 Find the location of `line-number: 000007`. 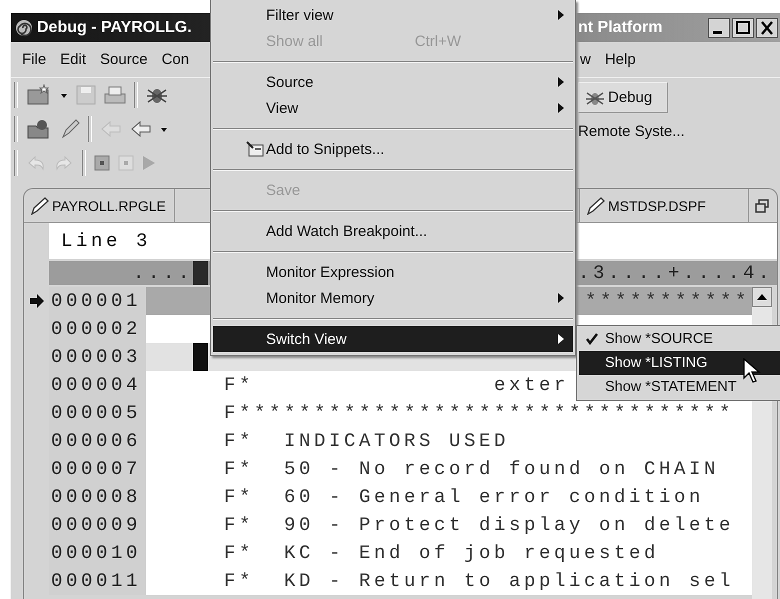

line-number: 000007 is located at coordinates (97, 469).